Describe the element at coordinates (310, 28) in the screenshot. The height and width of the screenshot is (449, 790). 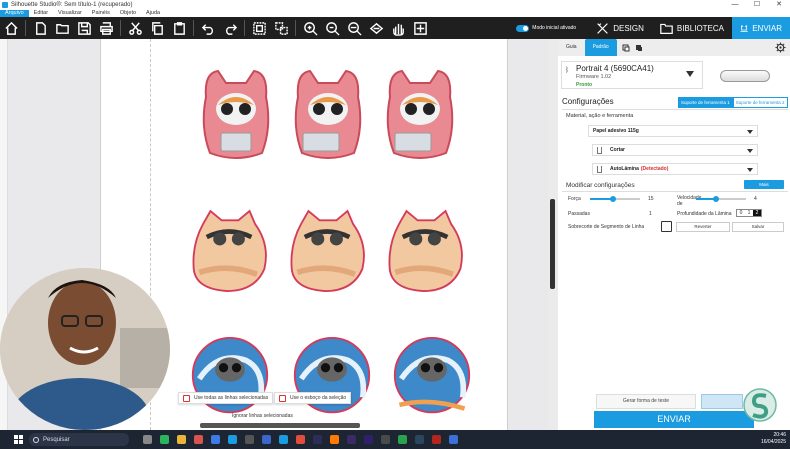
I see `zoom-in-button` at that location.